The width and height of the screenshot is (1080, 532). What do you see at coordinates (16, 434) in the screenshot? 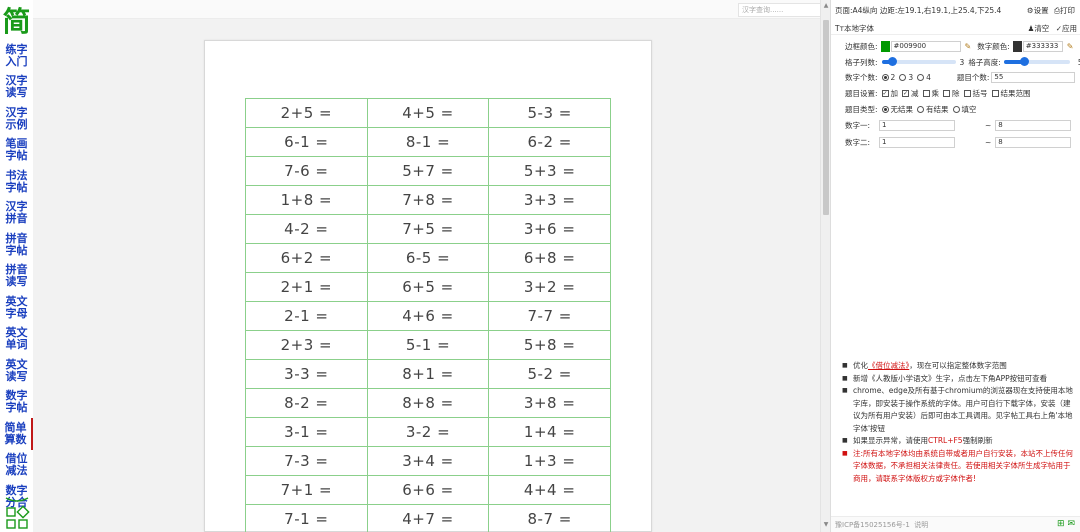
I see `nav-item: 简单算数` at bounding box center [16, 434].